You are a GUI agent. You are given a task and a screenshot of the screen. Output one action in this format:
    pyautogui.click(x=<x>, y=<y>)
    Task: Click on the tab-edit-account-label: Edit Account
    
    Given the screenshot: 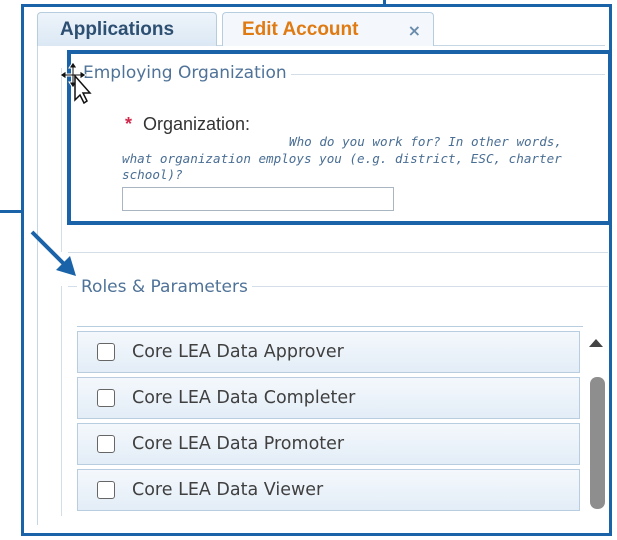 What is the action you would take?
    pyautogui.click(x=300, y=29)
    